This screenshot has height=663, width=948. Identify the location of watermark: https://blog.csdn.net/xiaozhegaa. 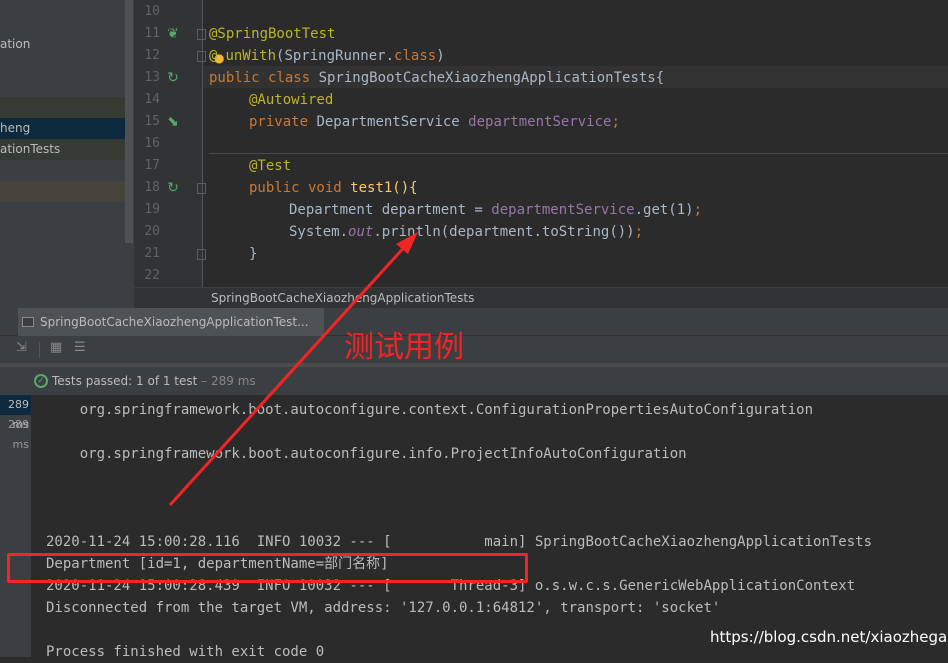
(829, 637).